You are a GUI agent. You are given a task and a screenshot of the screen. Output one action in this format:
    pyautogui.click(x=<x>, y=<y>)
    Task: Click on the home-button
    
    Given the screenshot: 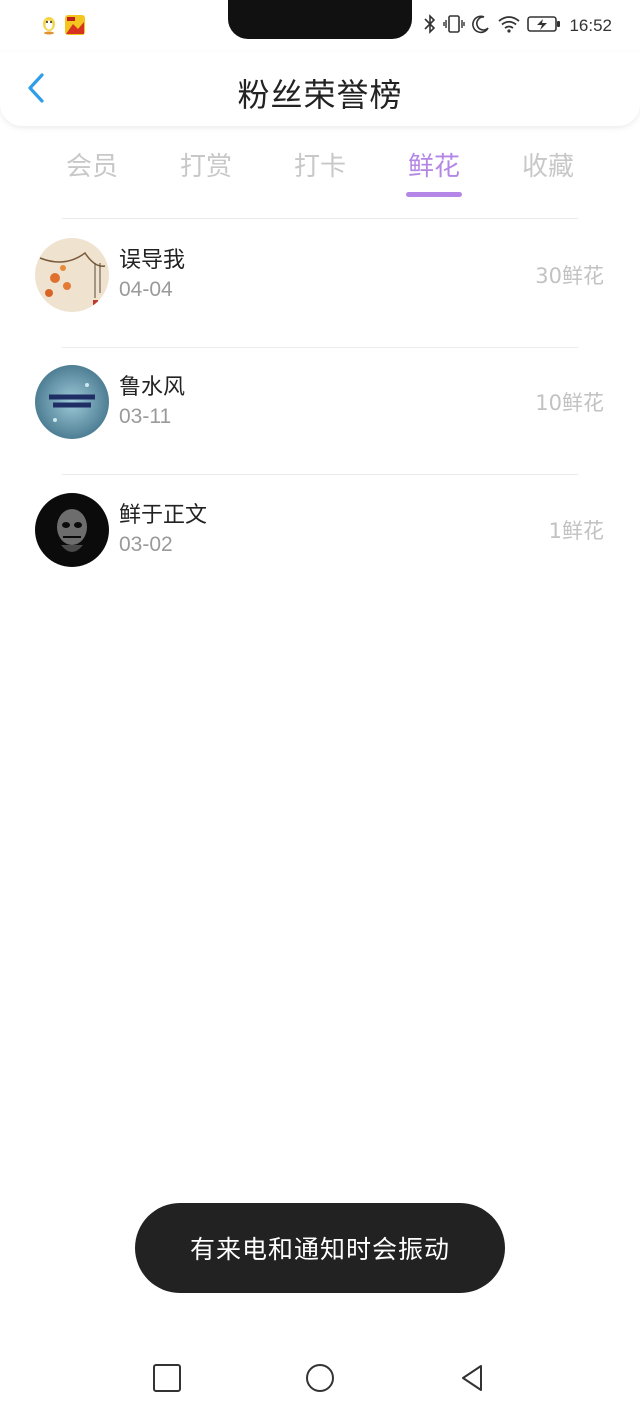 What is the action you would take?
    pyautogui.click(x=320, y=1380)
    